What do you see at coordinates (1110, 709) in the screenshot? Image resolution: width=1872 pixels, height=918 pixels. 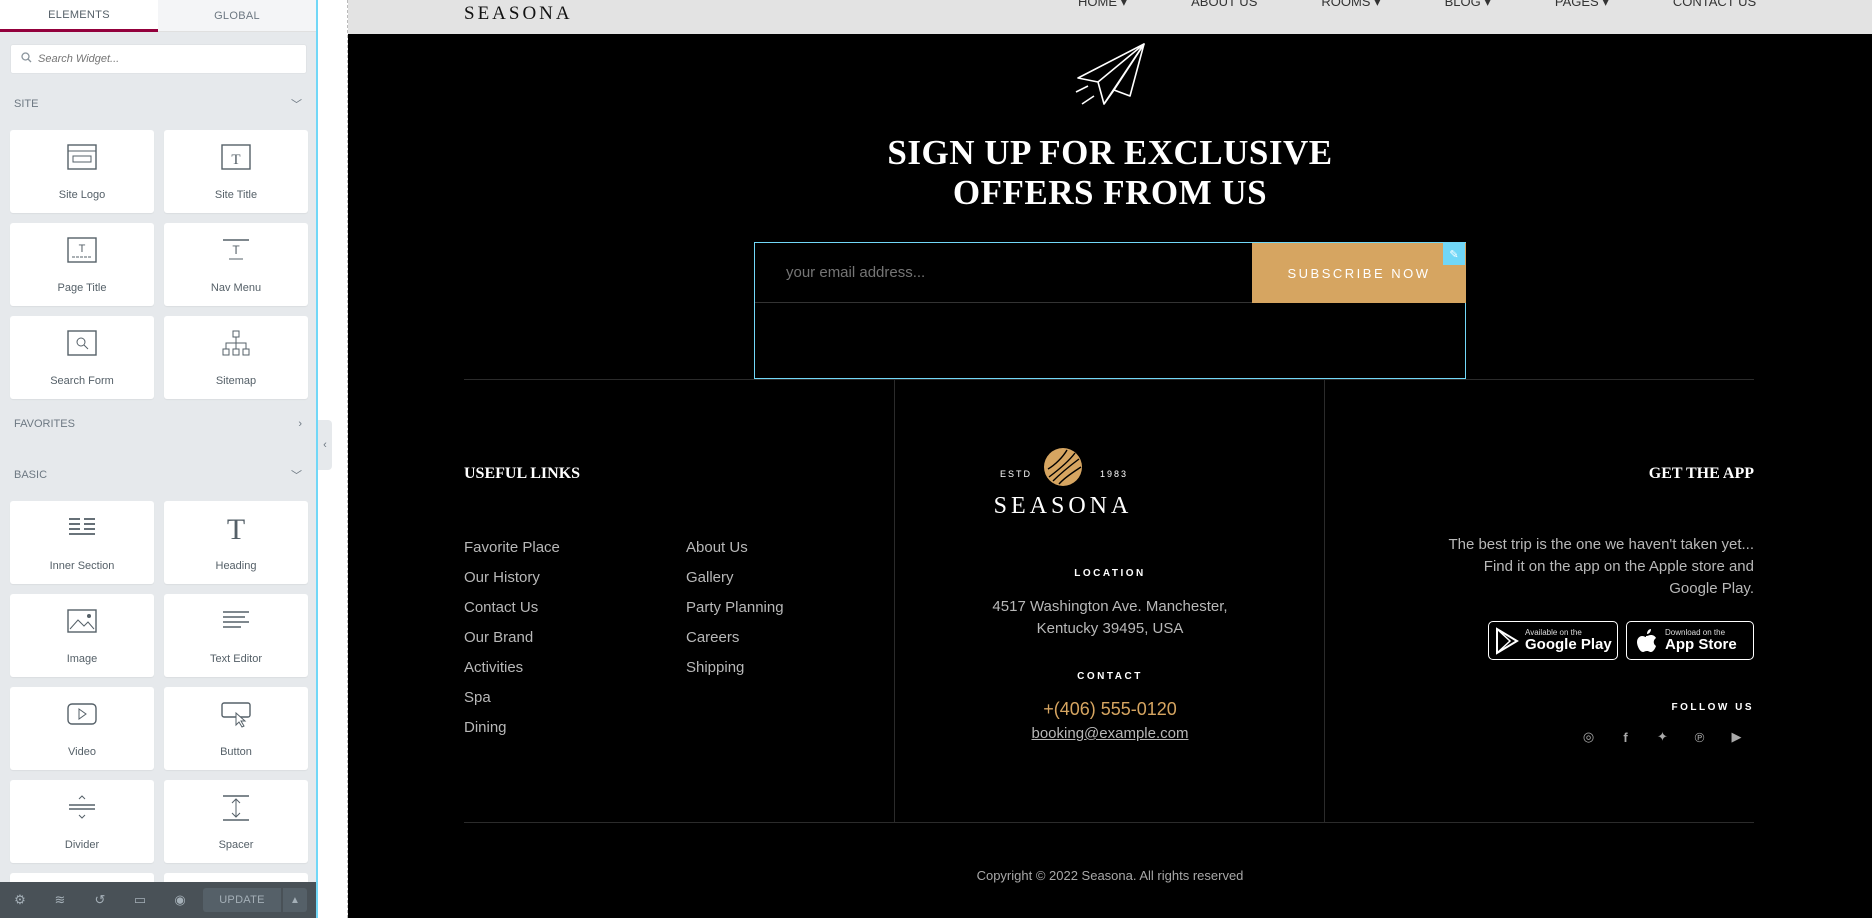 I see `phone-link: +(406) 555-0120` at bounding box center [1110, 709].